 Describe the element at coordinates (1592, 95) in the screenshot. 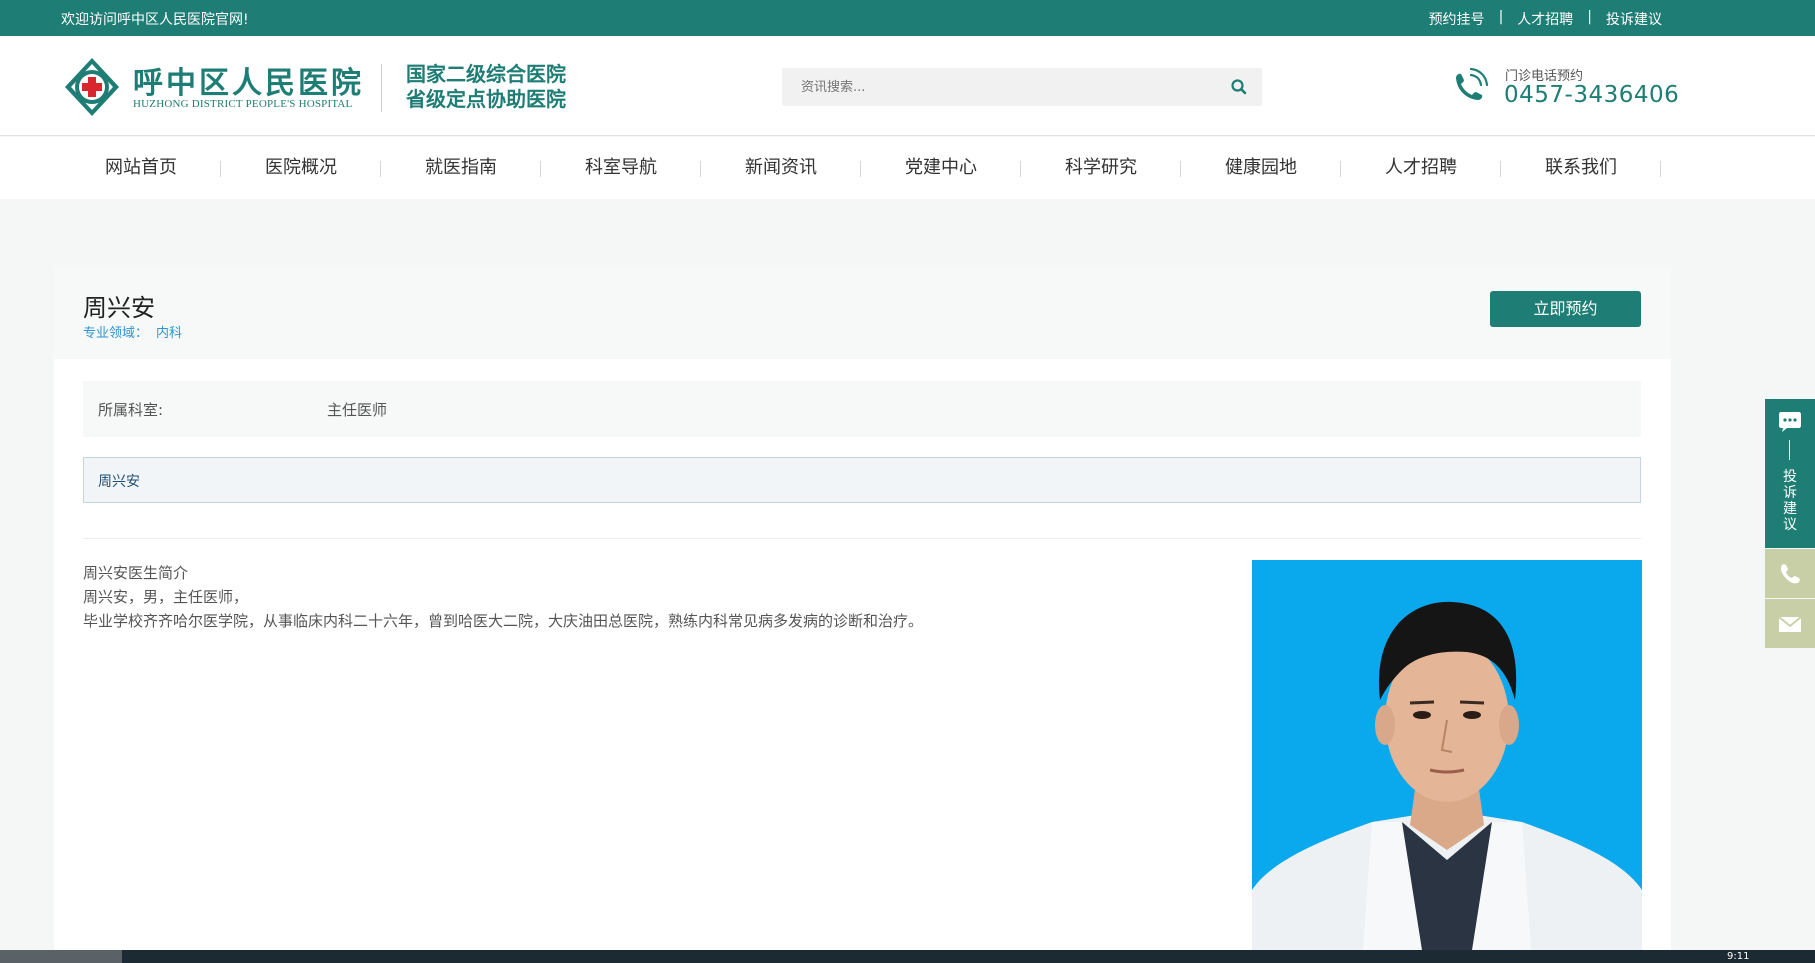

I see `phone-number: 0457-3436406` at that location.